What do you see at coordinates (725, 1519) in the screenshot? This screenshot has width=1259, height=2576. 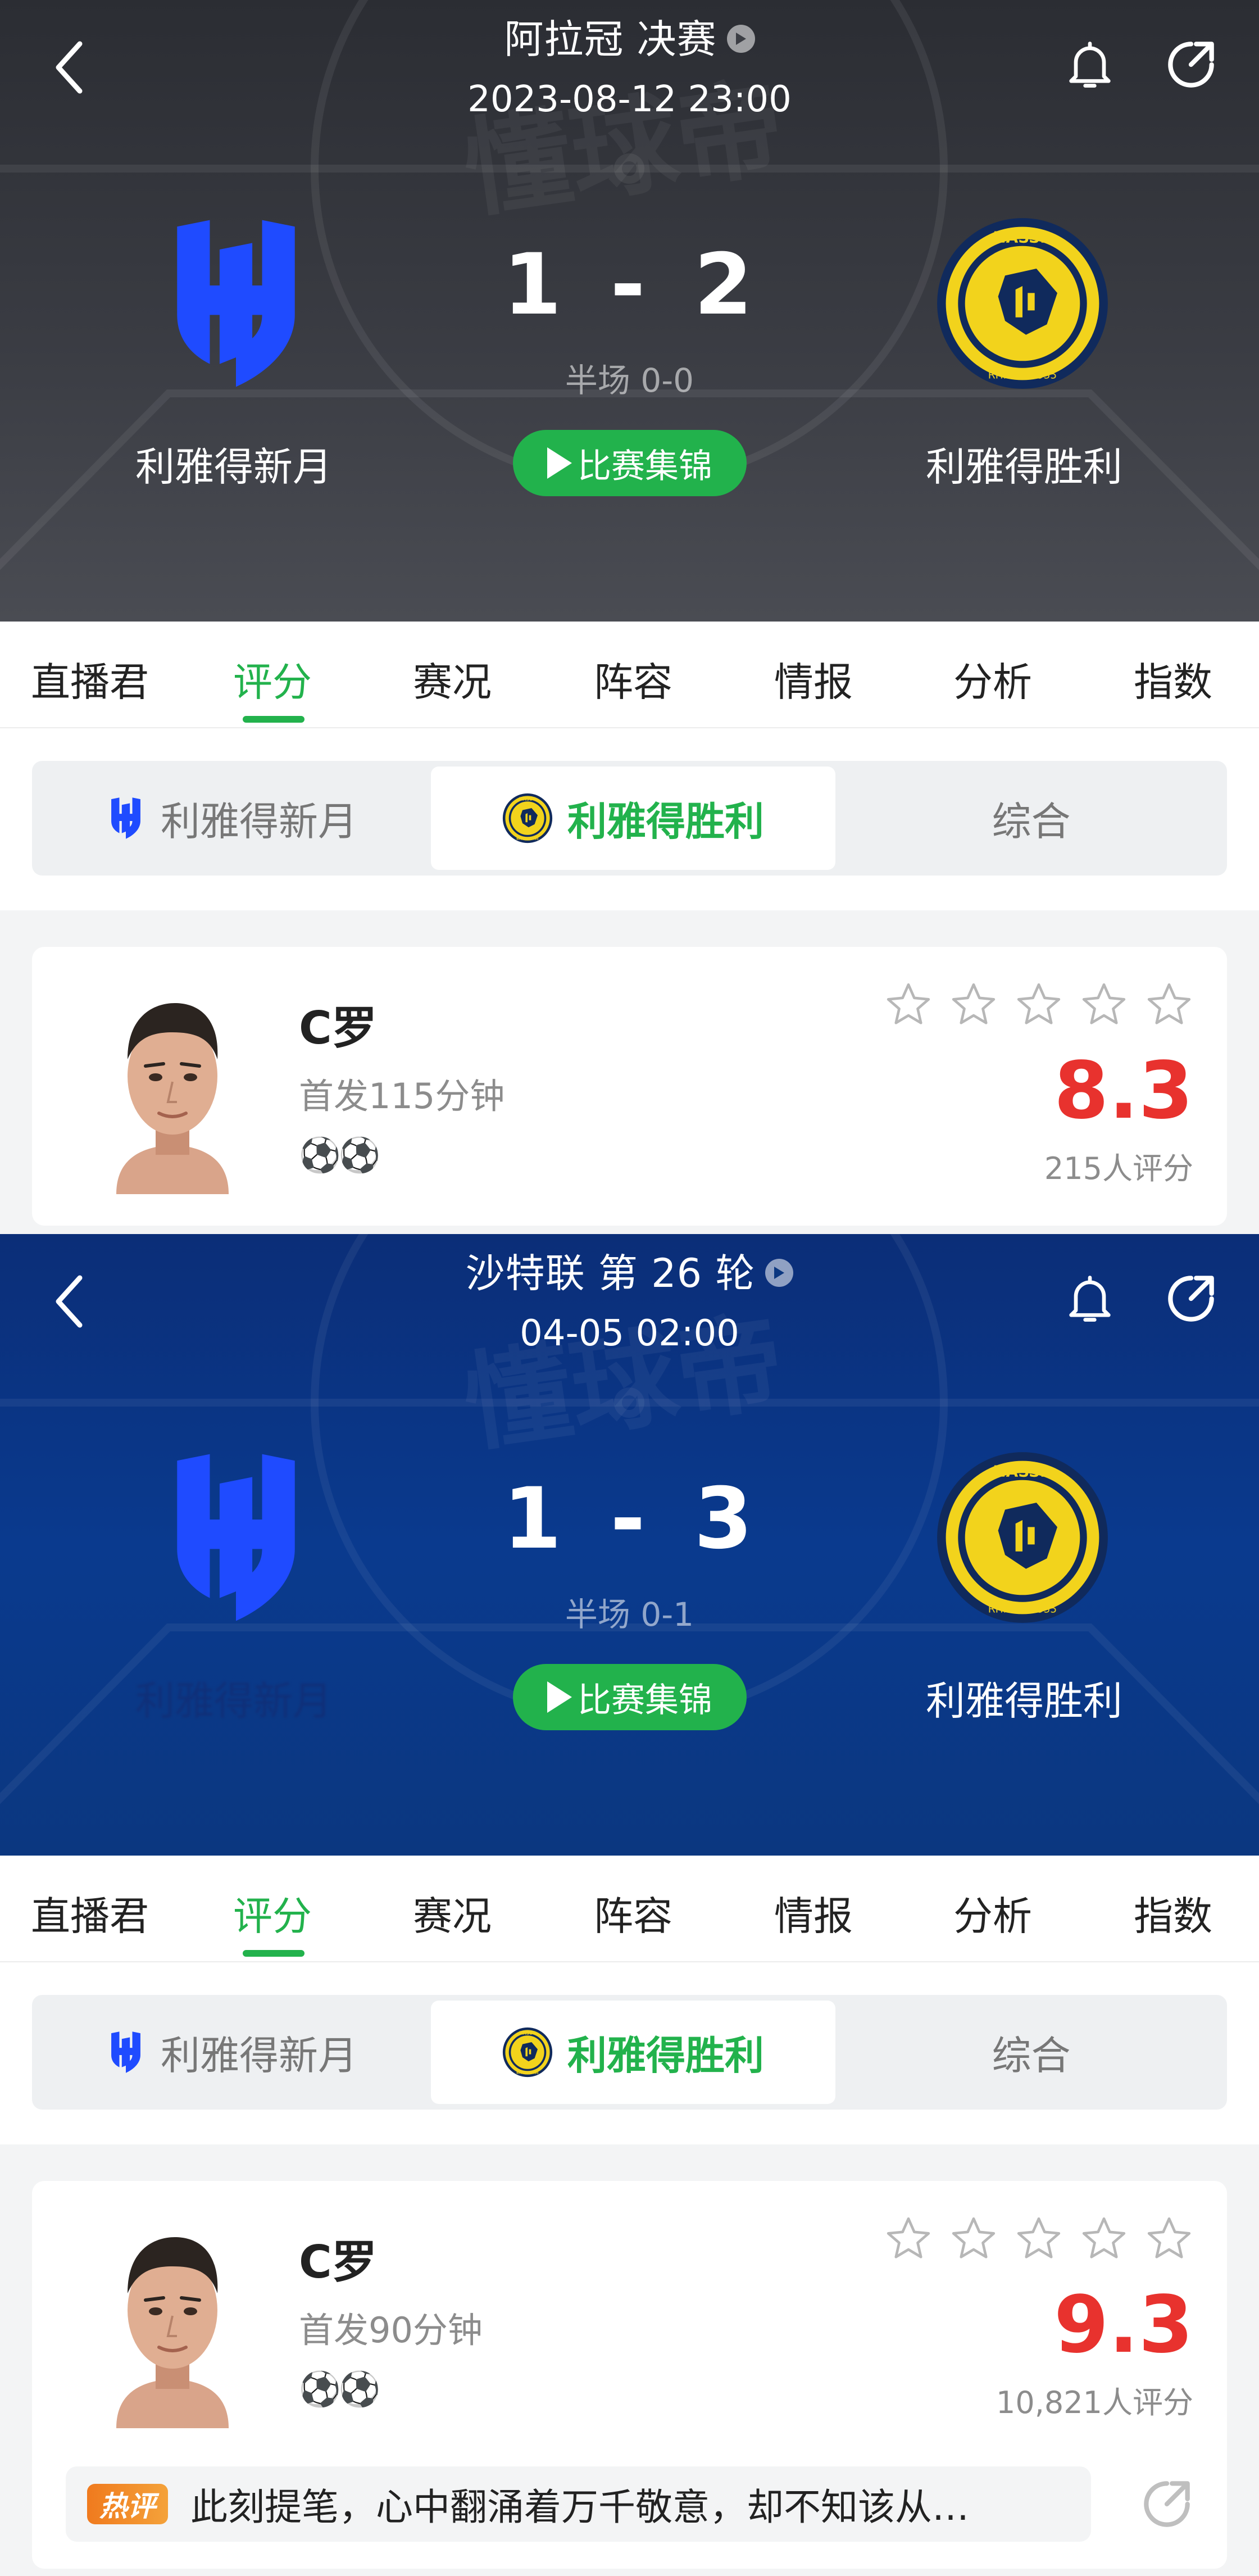 I see `away-score: 3` at bounding box center [725, 1519].